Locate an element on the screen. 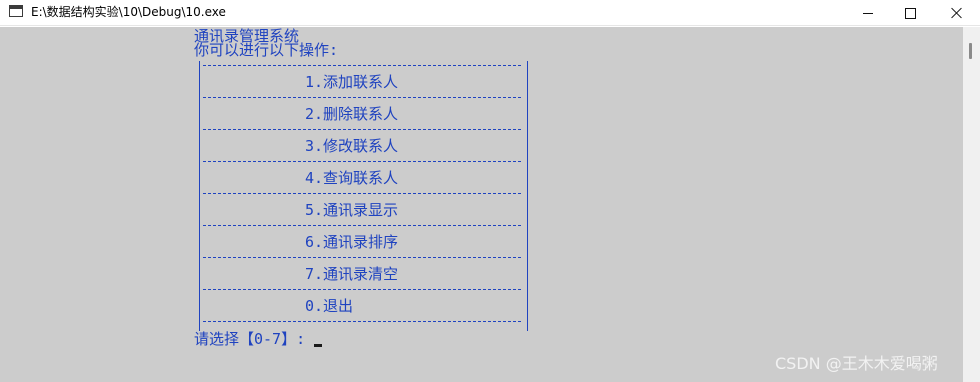 The width and height of the screenshot is (980, 382). close-icon is located at coordinates (957, 13).